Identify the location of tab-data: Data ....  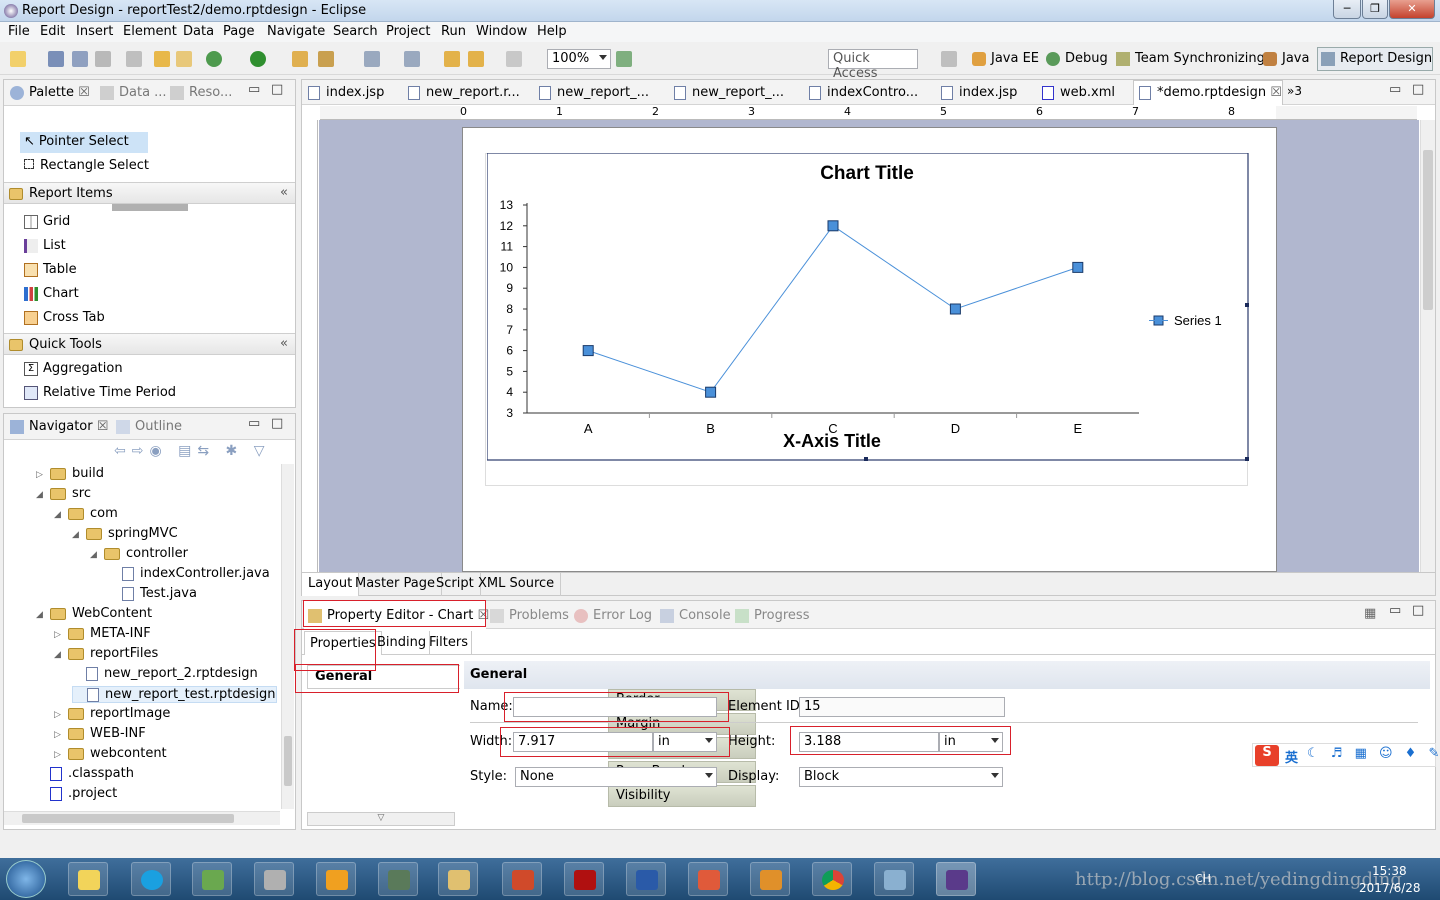
(133, 92).